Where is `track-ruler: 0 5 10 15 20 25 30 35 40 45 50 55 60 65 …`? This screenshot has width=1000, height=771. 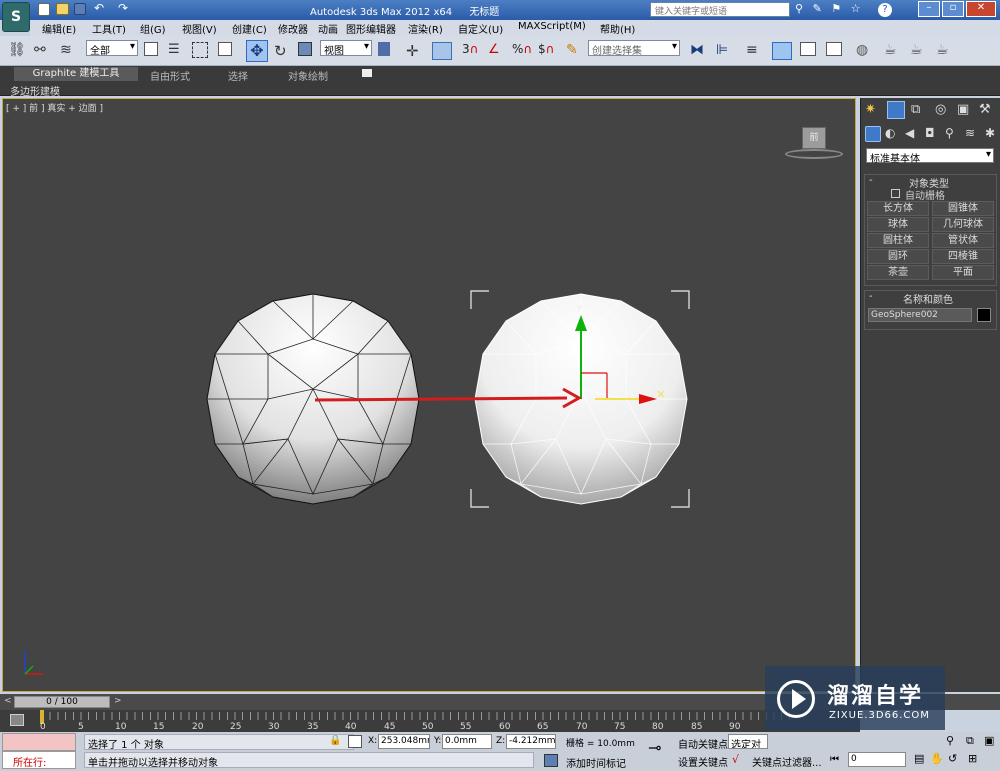 track-ruler: 0 5 10 15 20 25 30 35 40 45 50 55 60 65 … is located at coordinates (416, 721).